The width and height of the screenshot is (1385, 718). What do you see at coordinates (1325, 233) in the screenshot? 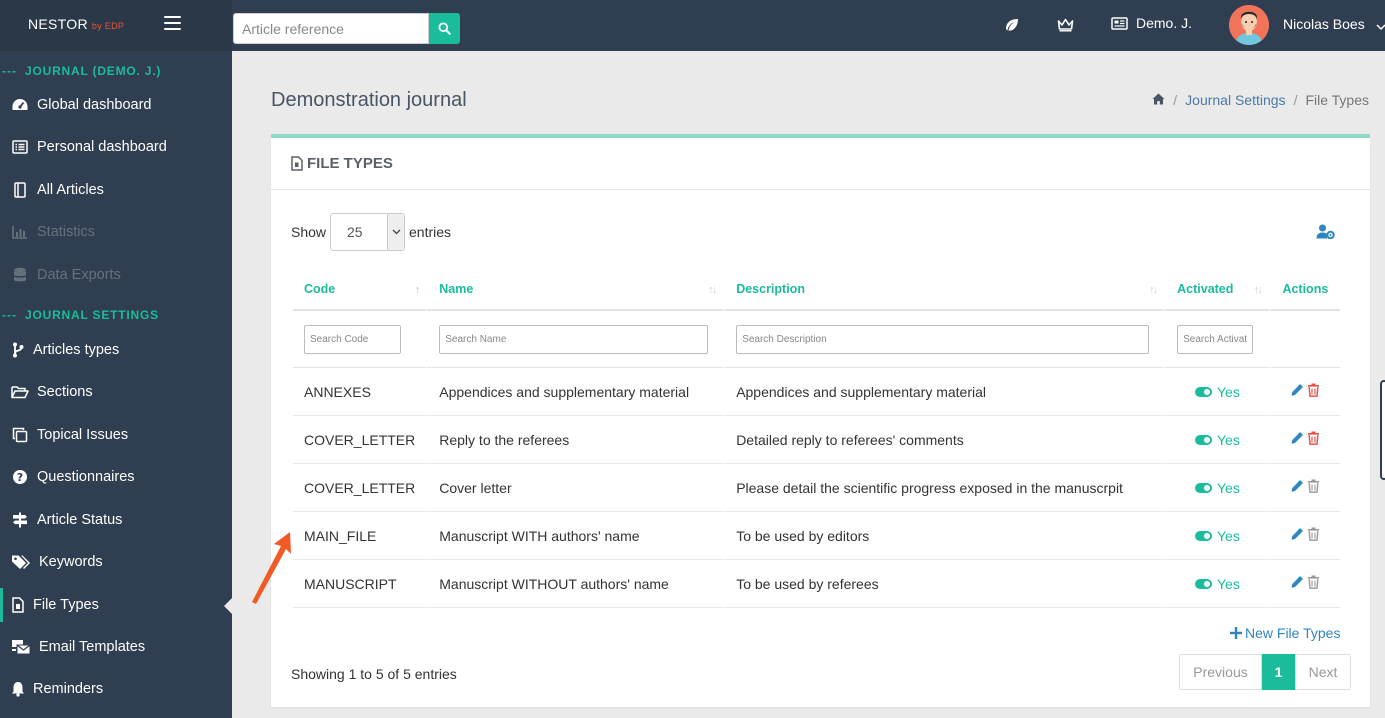
I see `user-cog-icon` at bounding box center [1325, 233].